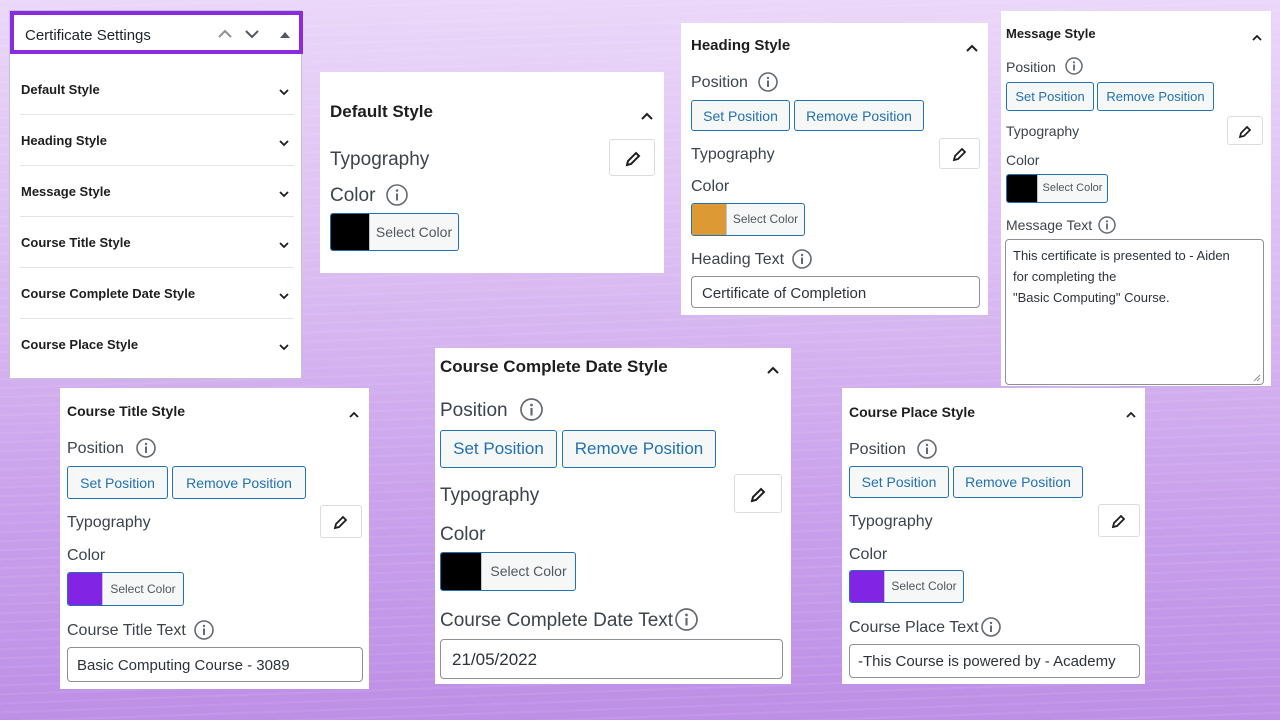  What do you see at coordinates (126, 630) in the screenshot?
I see `course-title-text-label: Course Title Text` at bounding box center [126, 630].